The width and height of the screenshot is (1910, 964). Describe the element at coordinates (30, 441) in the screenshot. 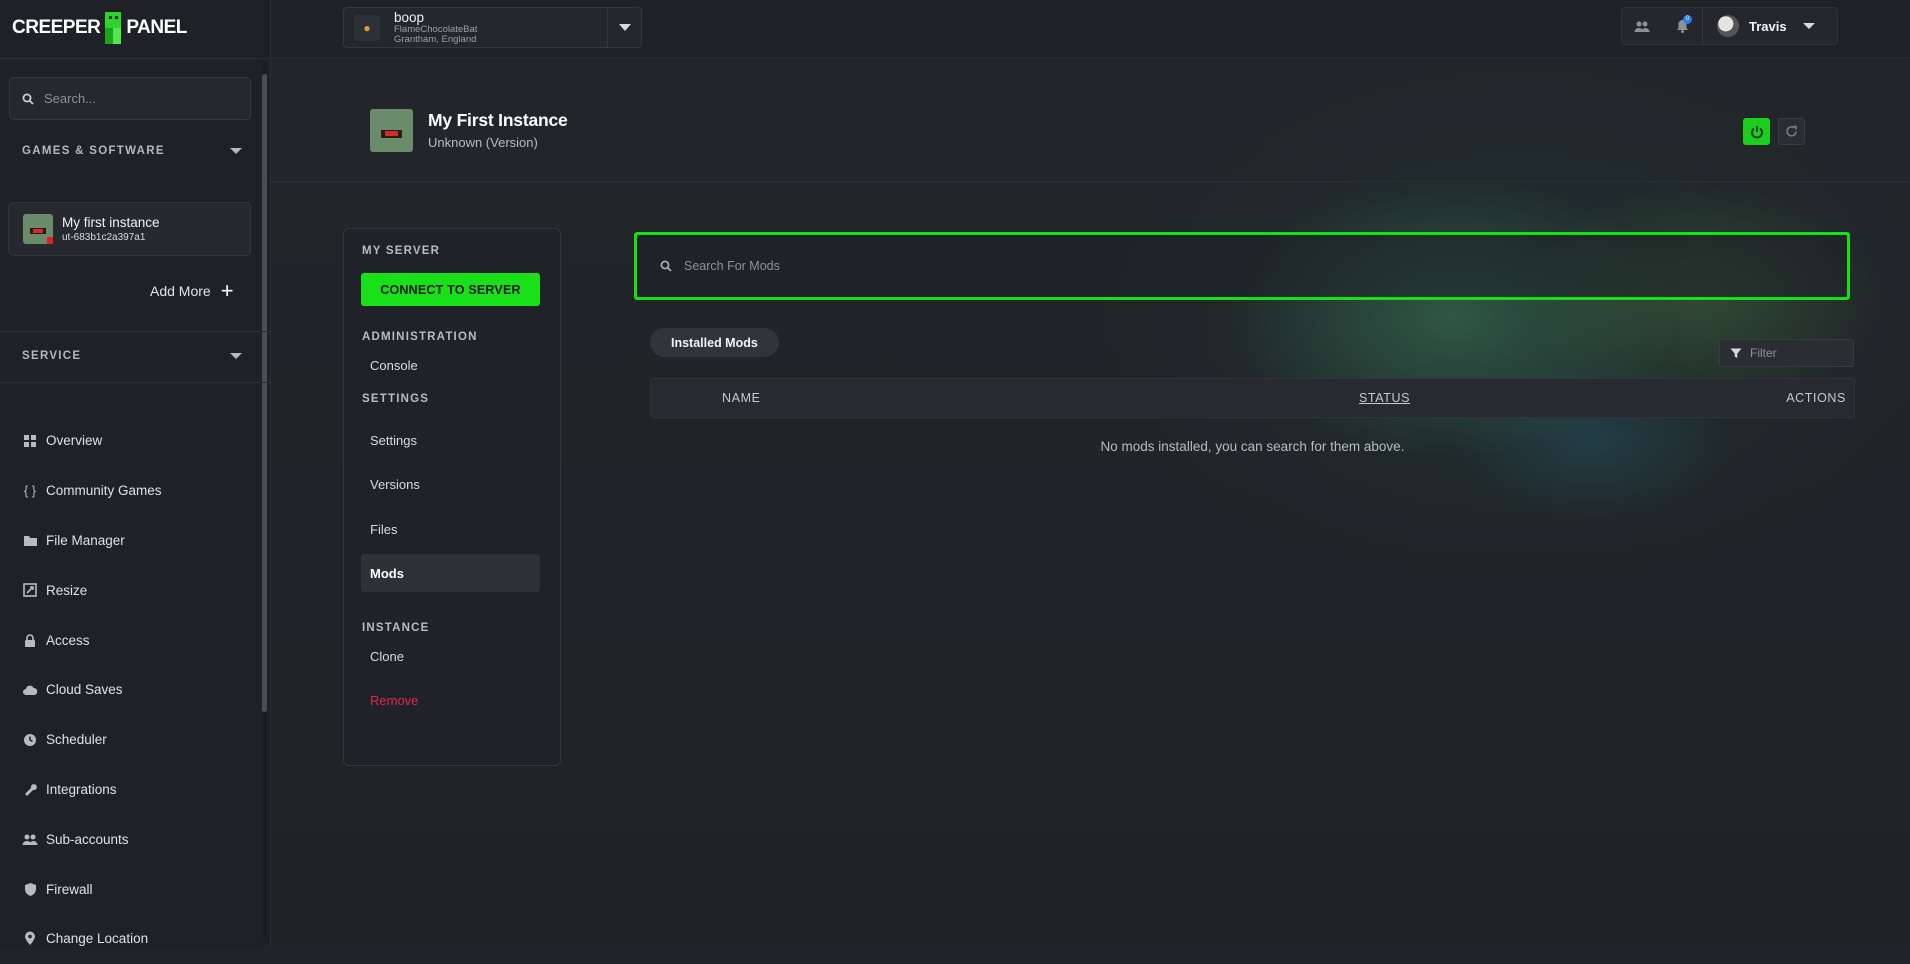

I see `grid-icon` at that location.